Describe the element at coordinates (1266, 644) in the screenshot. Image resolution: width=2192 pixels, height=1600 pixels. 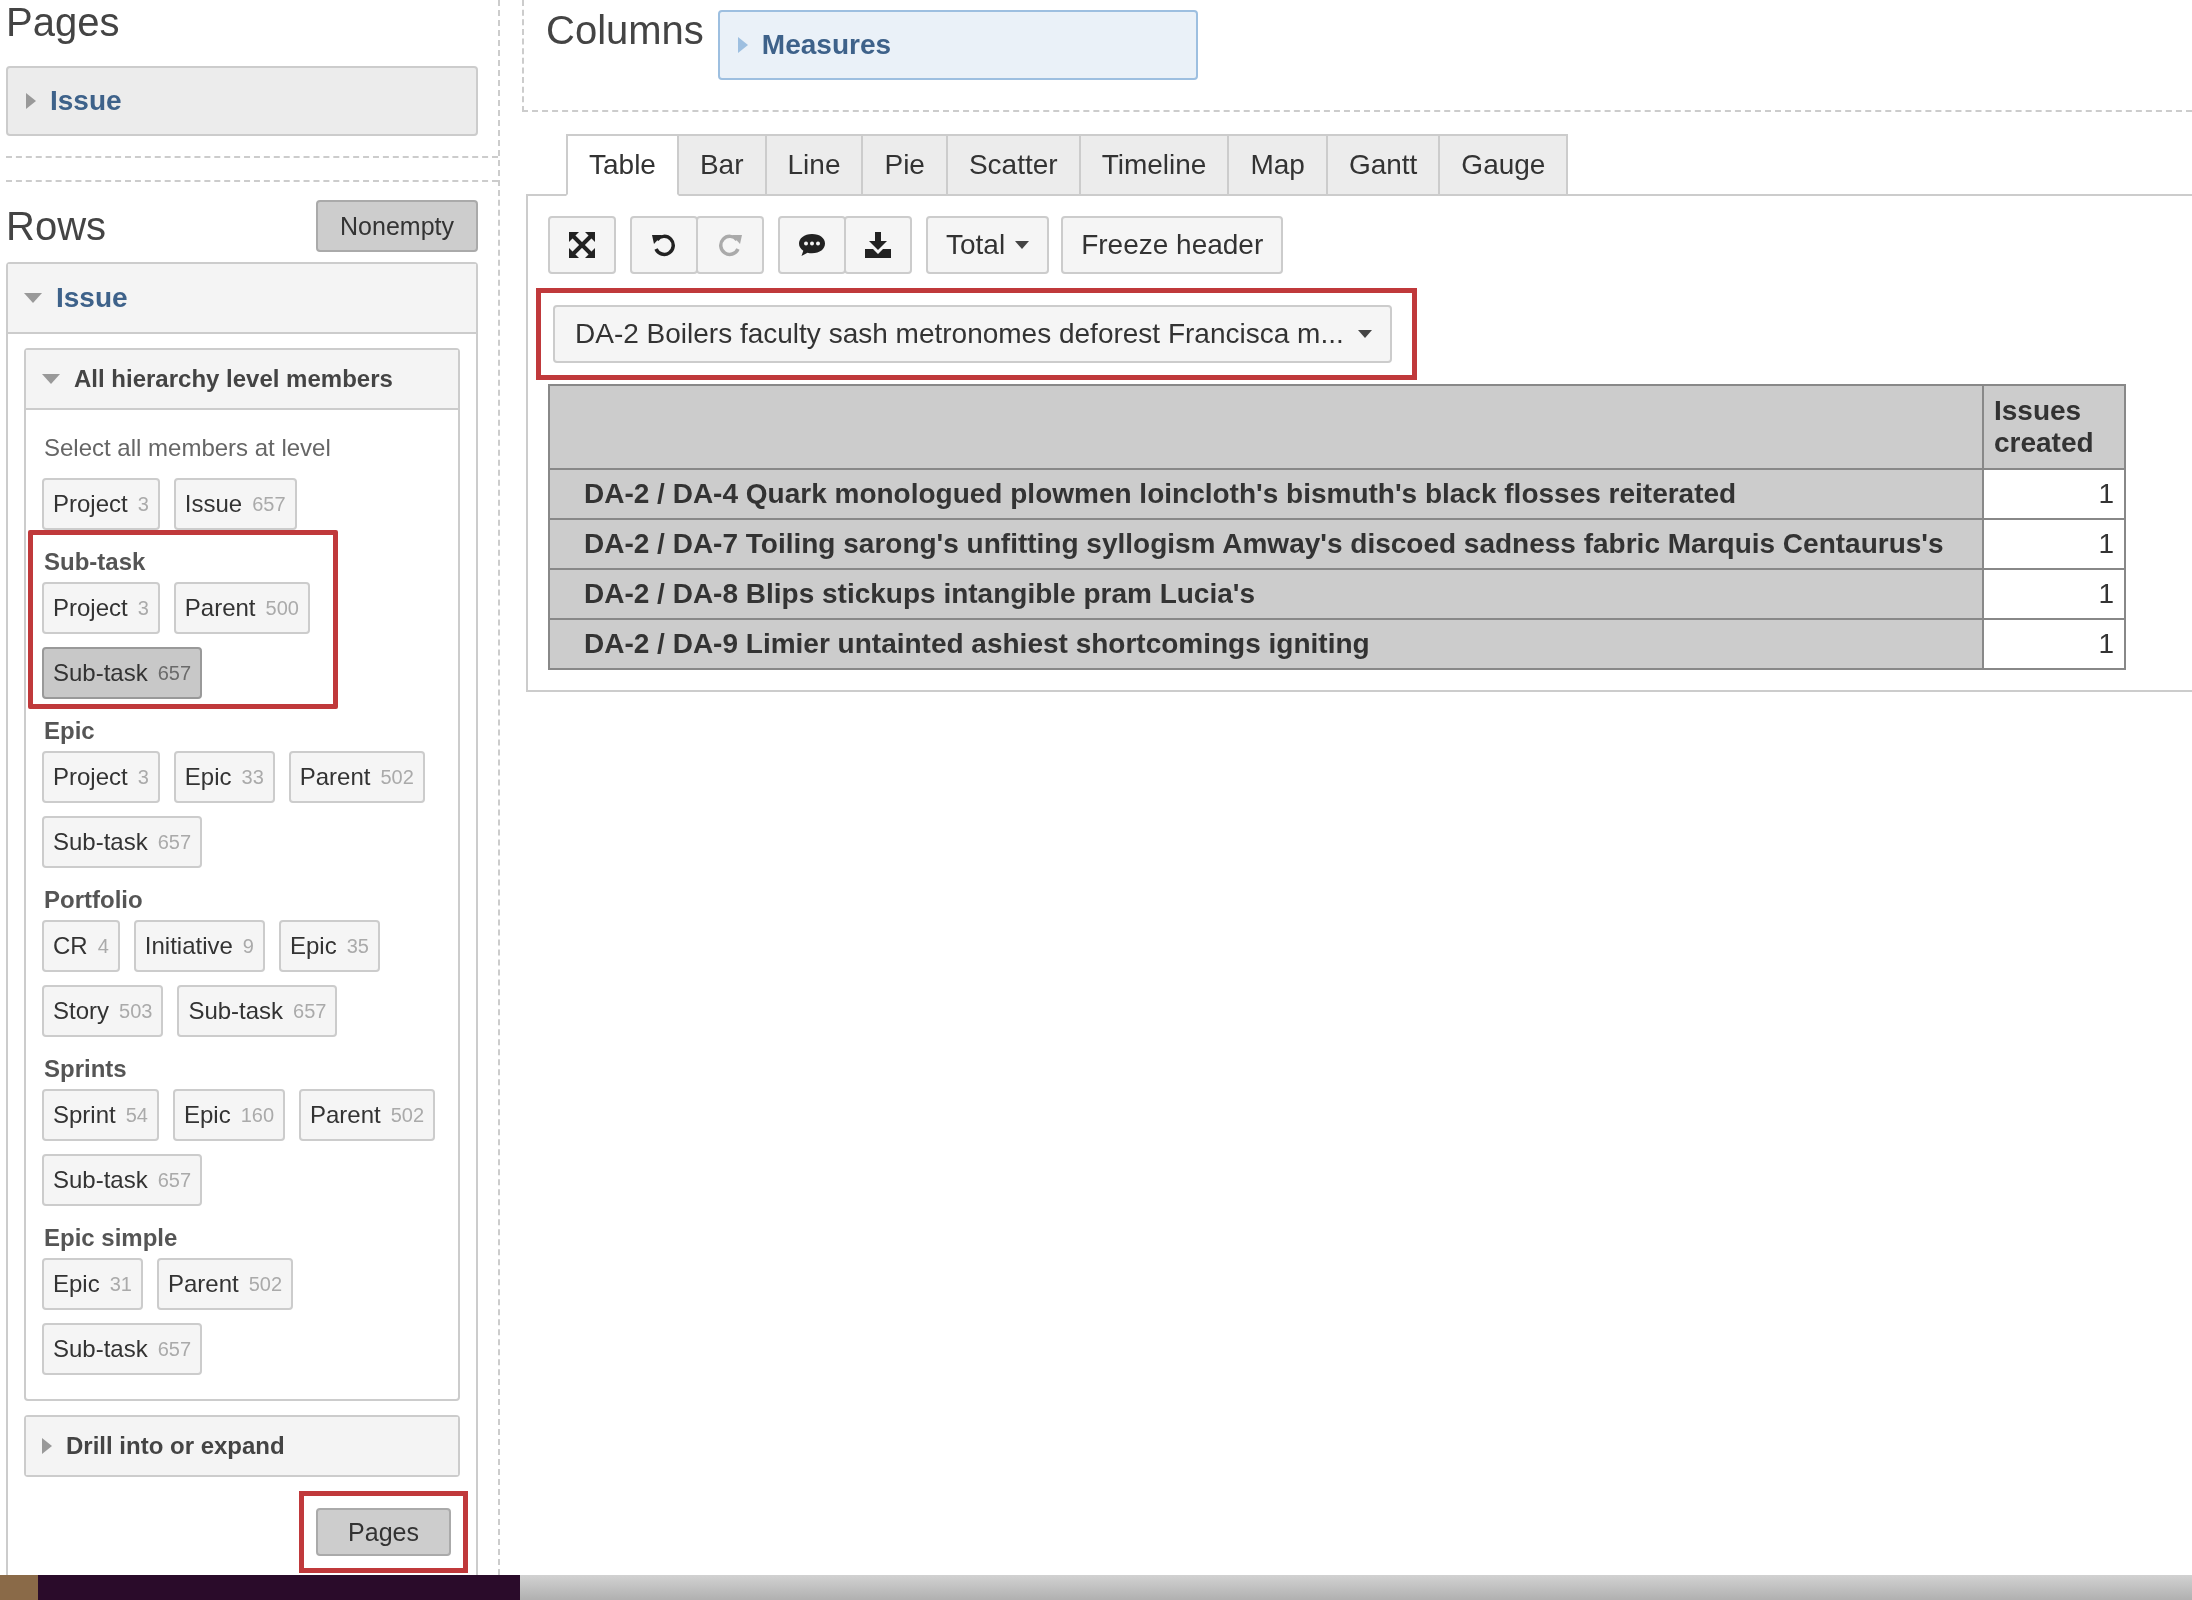
I see `row-header: DA-2 / DA-9 Limier untainted ashiest shortcomings igniting` at that location.